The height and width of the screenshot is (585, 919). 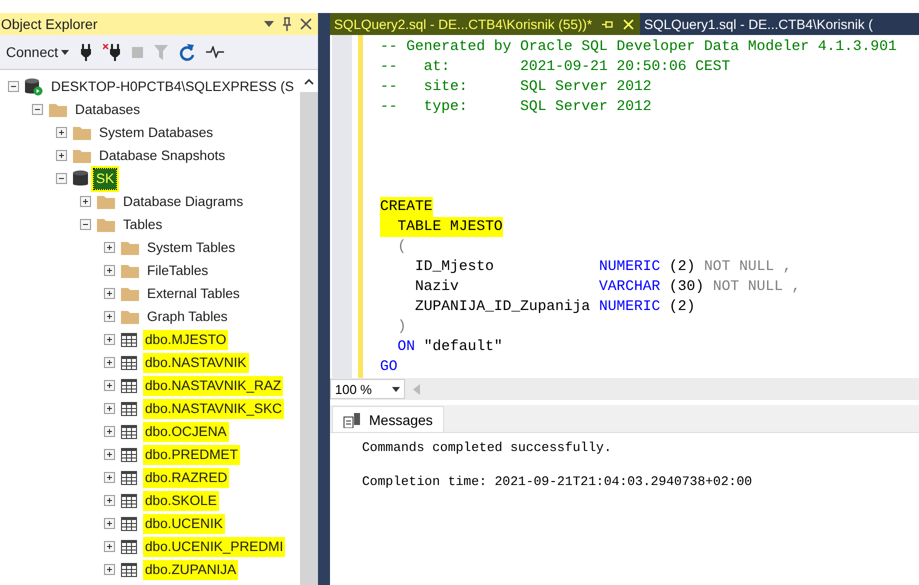 I want to click on tree-item: SK, so click(x=105, y=178).